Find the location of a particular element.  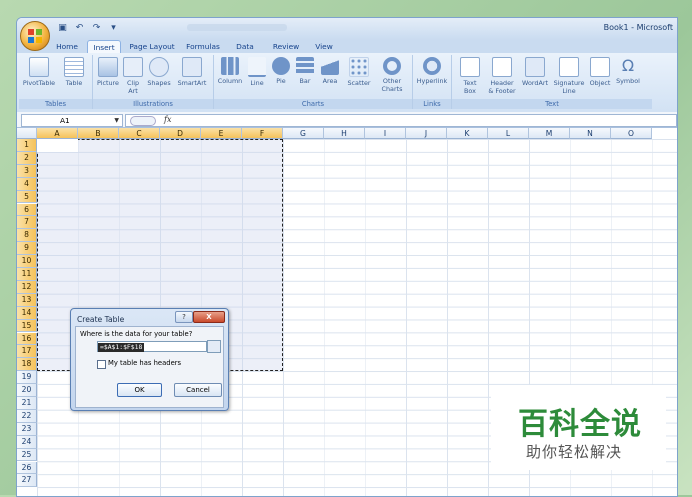

column-header-e: E is located at coordinates (221, 133).